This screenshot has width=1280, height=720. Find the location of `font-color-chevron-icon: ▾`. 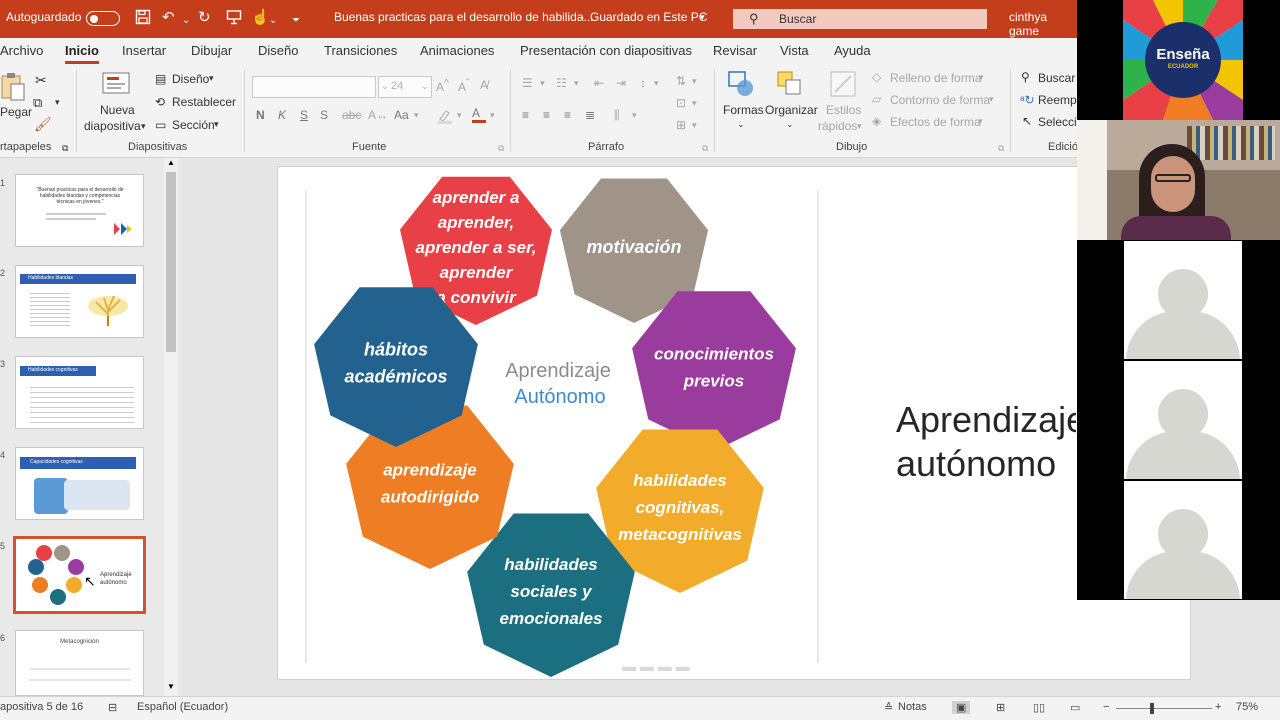

font-color-chevron-icon: ▾ is located at coordinates (492, 115).